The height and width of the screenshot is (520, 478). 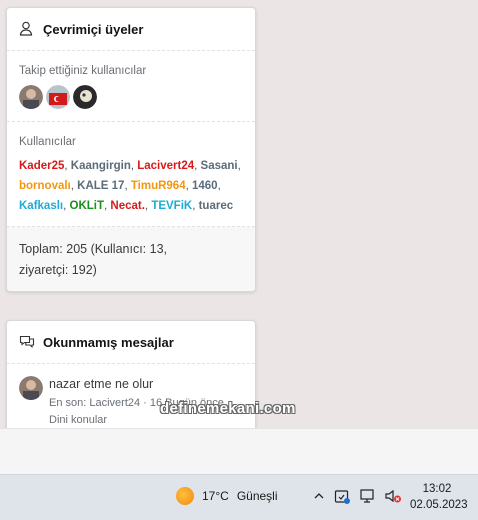 What do you see at coordinates (439, 505) in the screenshot?
I see `clock-date: 02.05.2023` at bounding box center [439, 505].